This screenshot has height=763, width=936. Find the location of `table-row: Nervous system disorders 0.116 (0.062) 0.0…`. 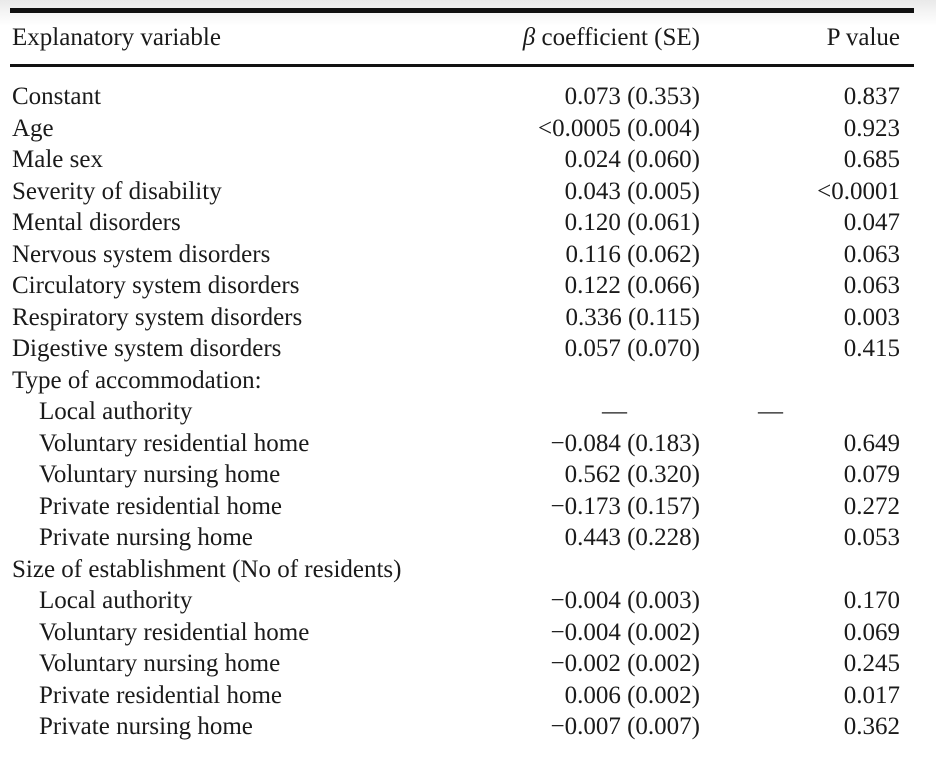

table-row: Nervous system disorders 0.116 (0.062) 0.0… is located at coordinates (462, 255).